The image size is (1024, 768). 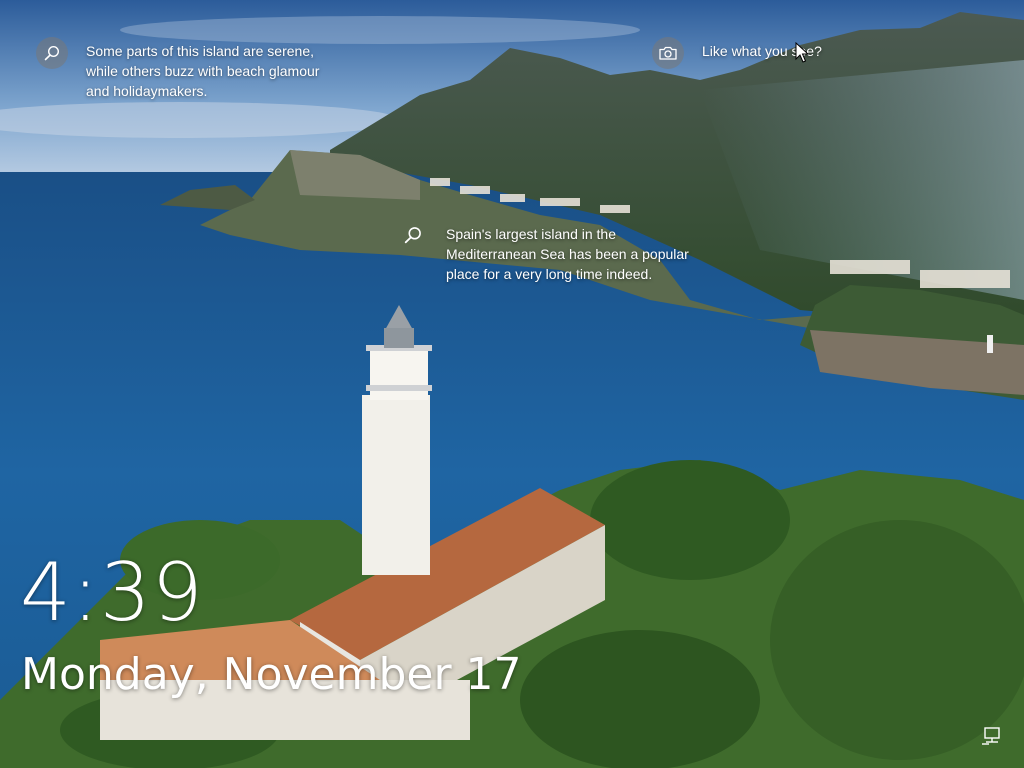 I want to click on camera-icon, so click(x=668, y=53).